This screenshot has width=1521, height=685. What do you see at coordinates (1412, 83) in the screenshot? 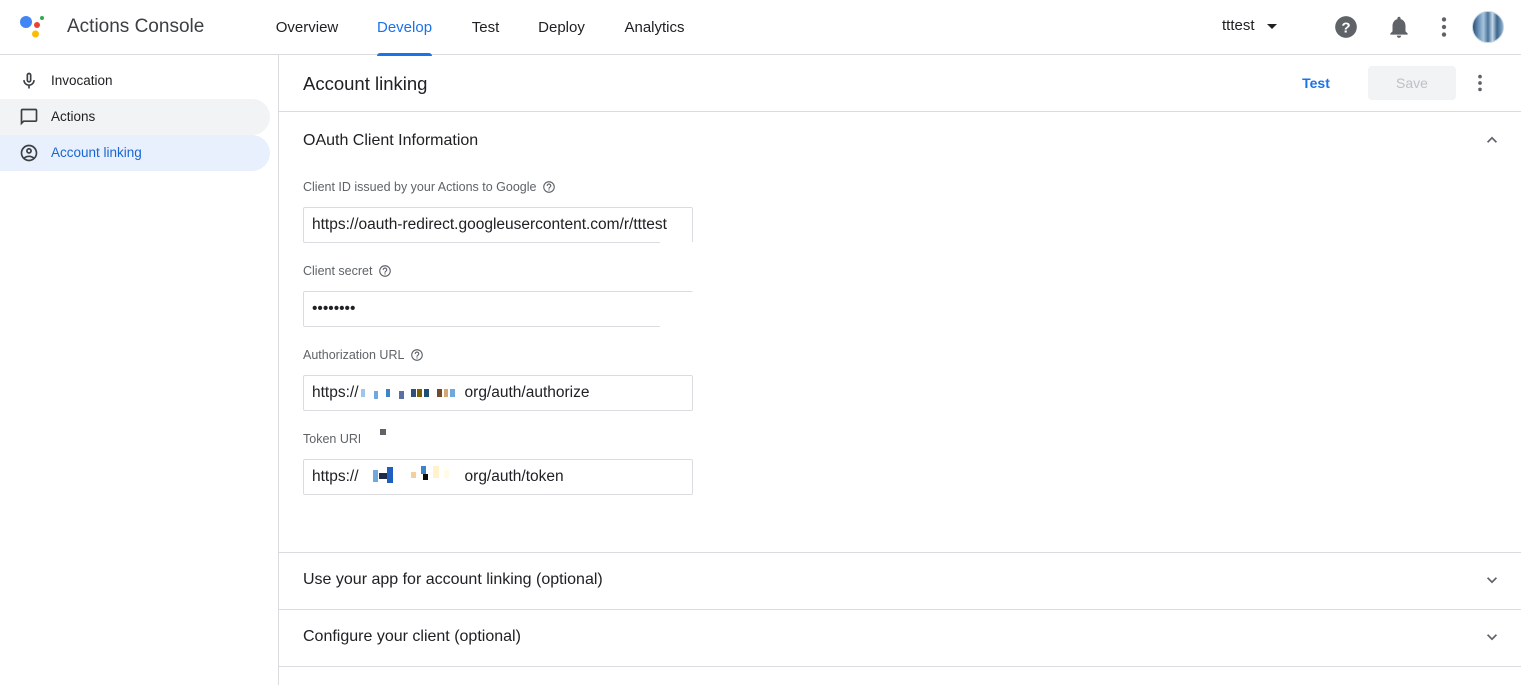
I see `save-button: Save` at bounding box center [1412, 83].